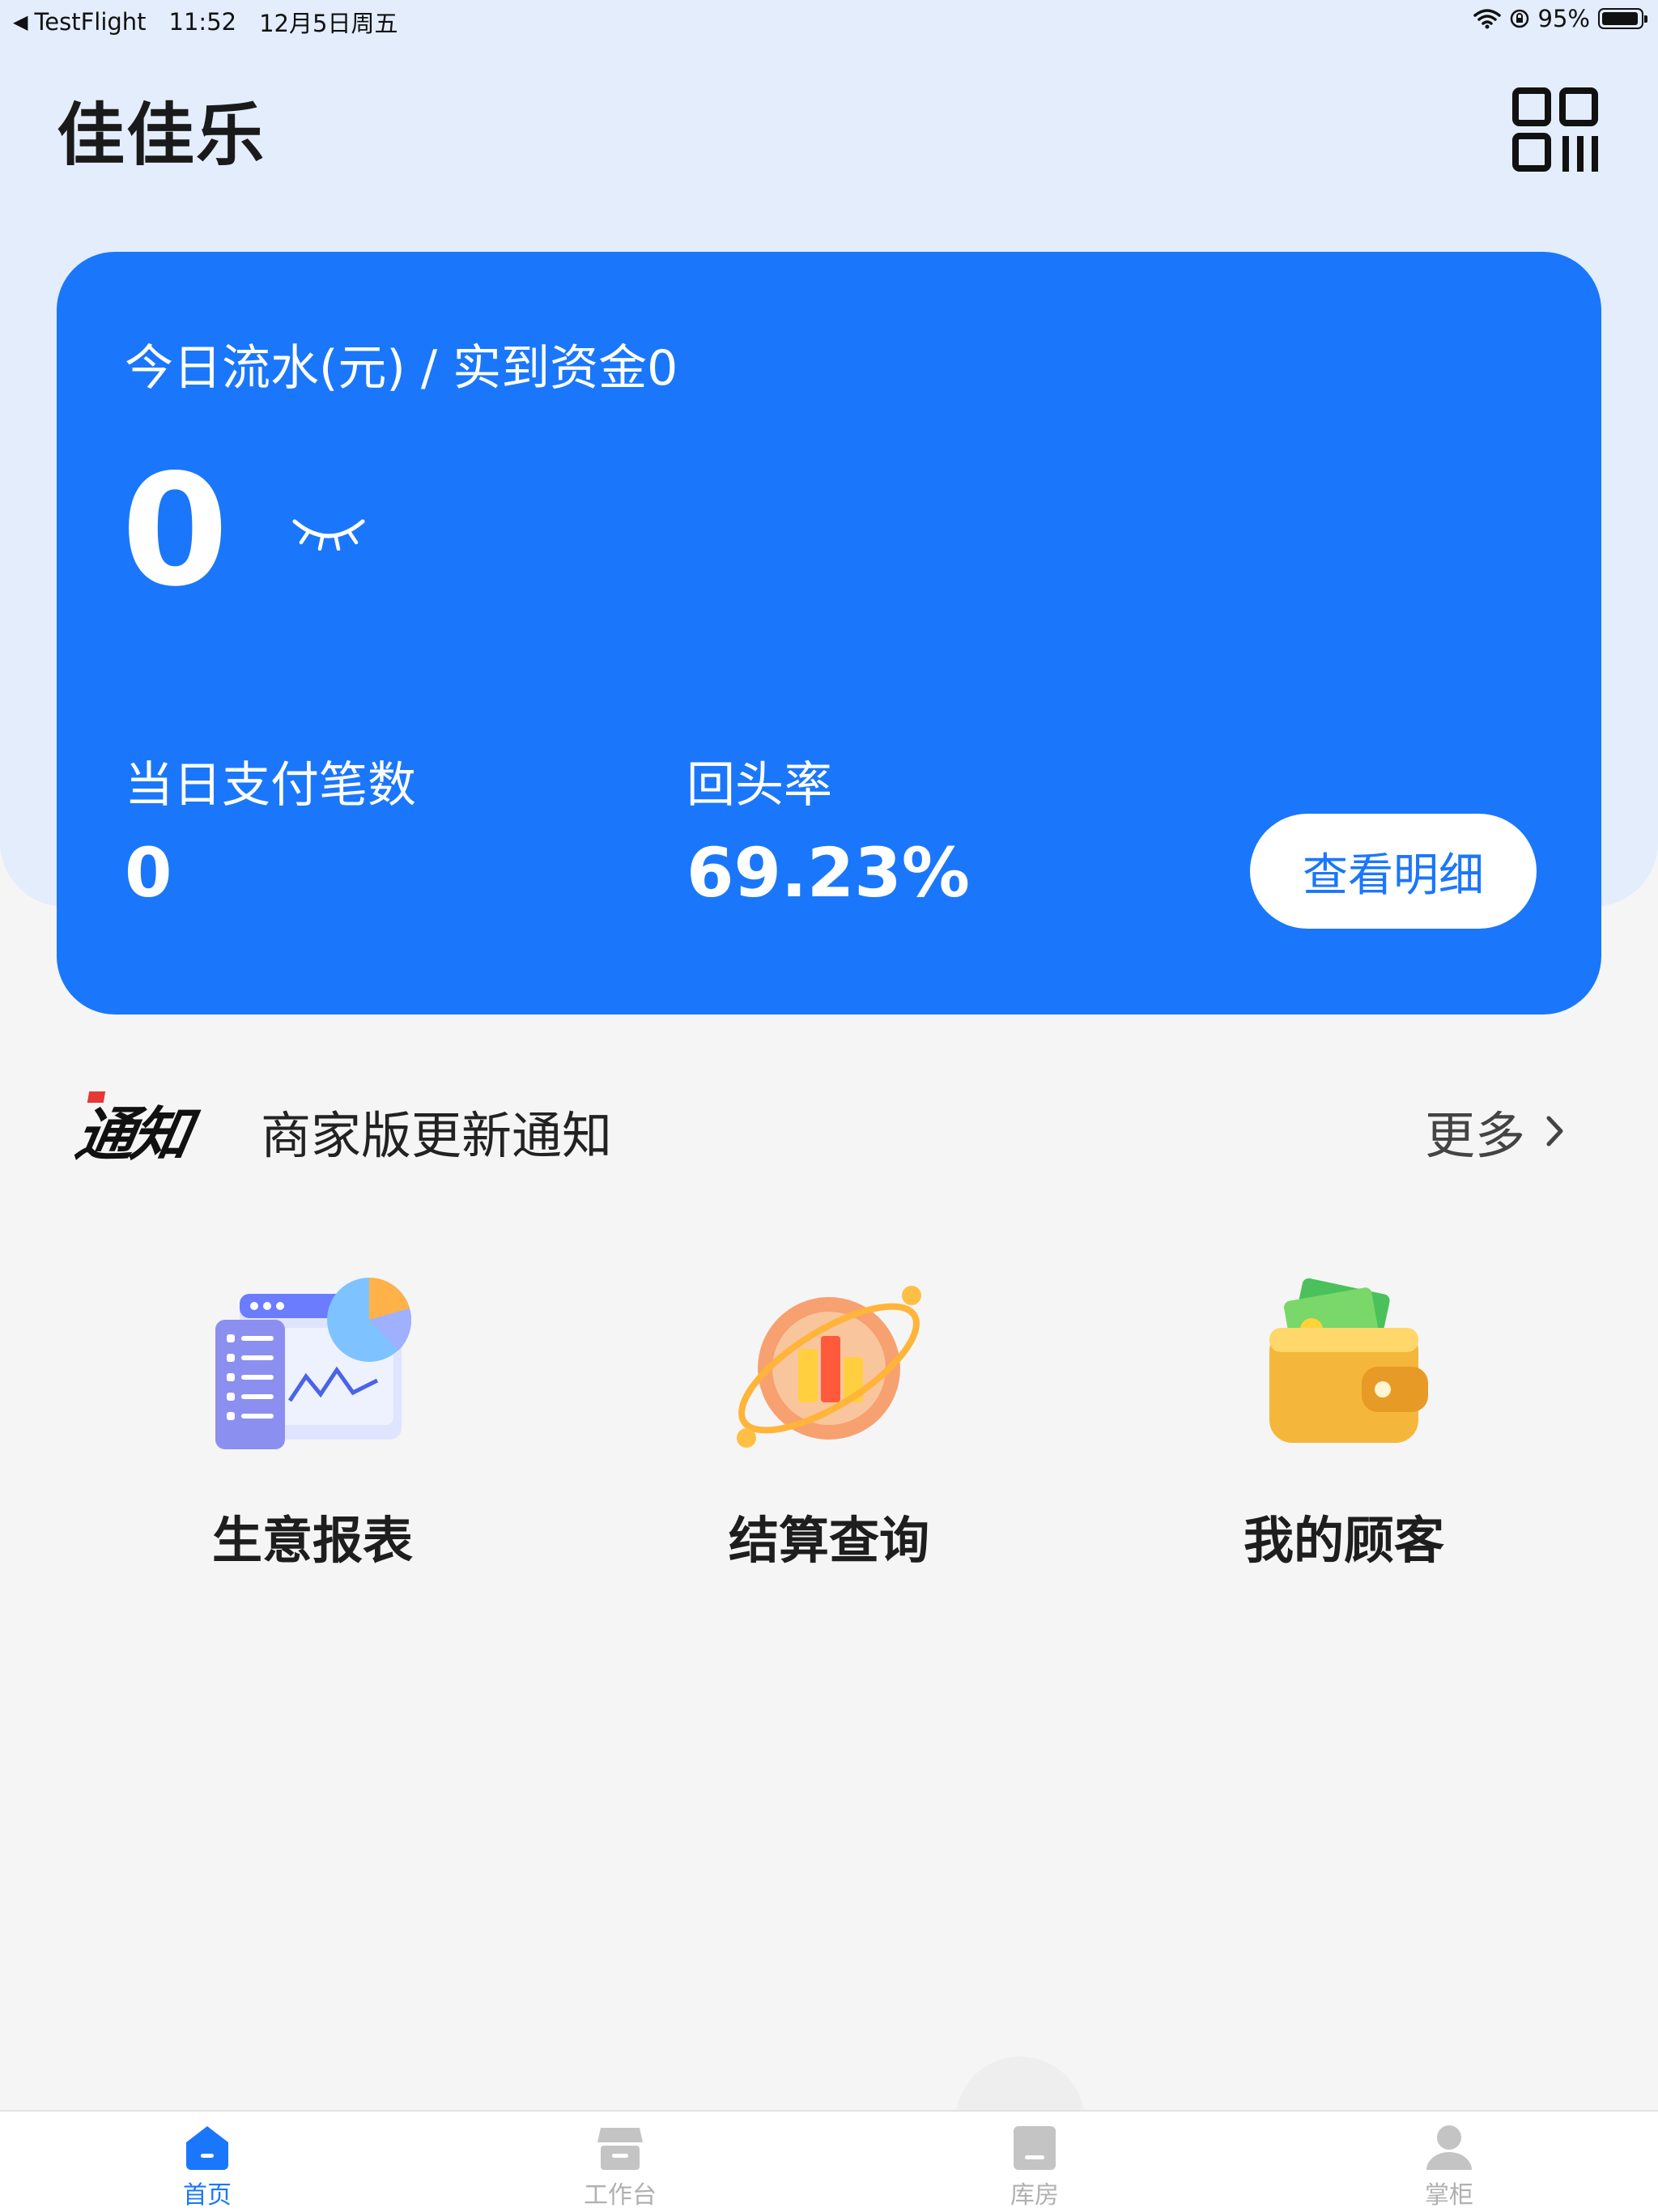  Describe the element at coordinates (96, 1097) in the screenshot. I see `notice-badge-accent` at that location.